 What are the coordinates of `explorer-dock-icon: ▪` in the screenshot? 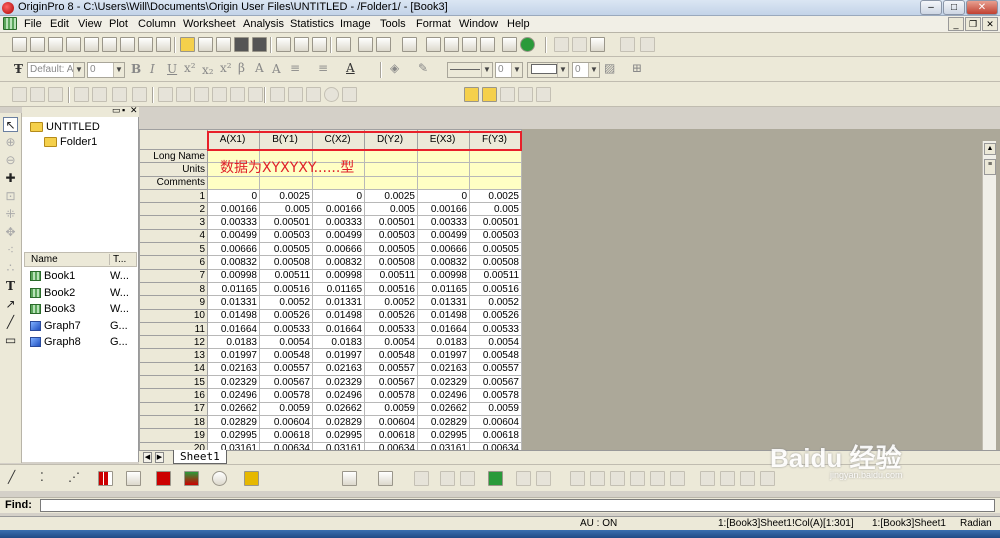 It's located at (123, 110).